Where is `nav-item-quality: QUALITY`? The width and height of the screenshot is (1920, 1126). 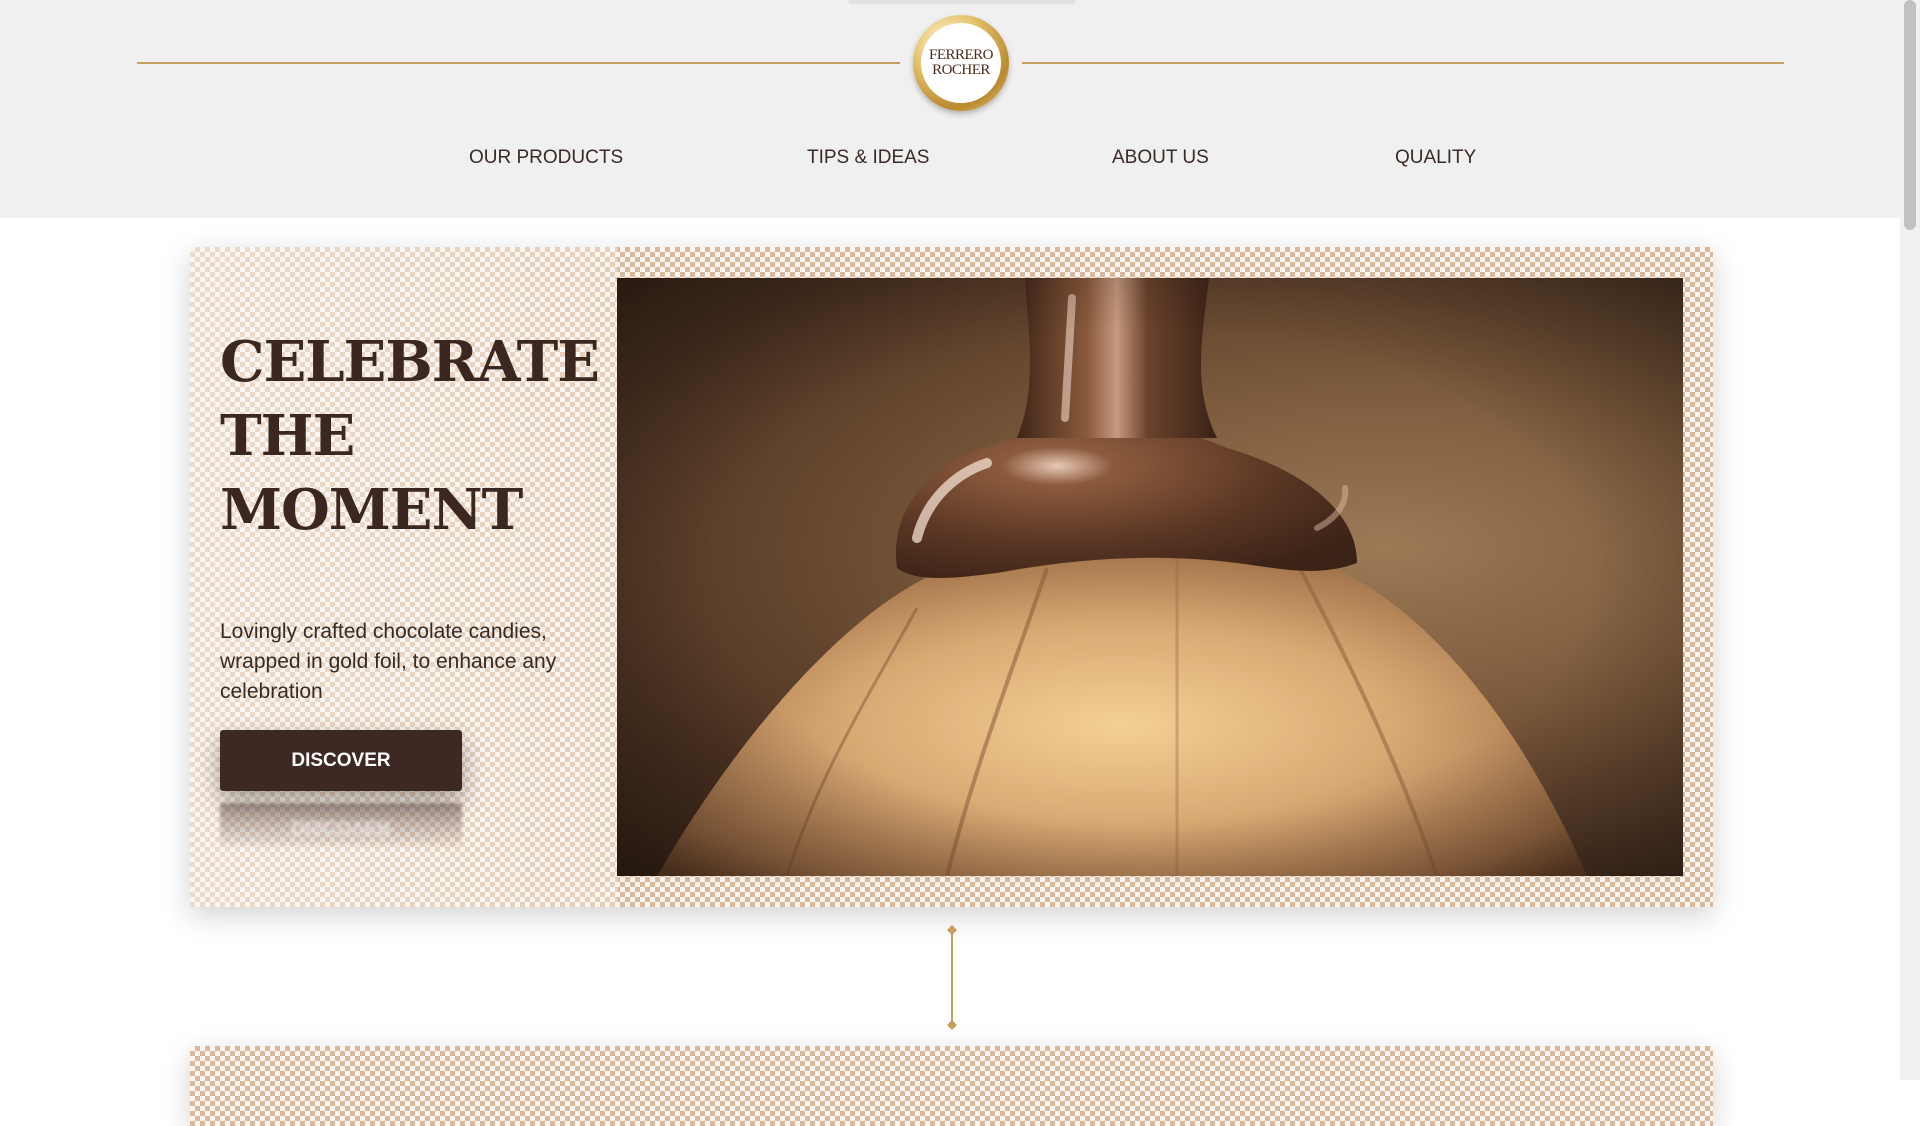
nav-item-quality: QUALITY is located at coordinates (1435, 158).